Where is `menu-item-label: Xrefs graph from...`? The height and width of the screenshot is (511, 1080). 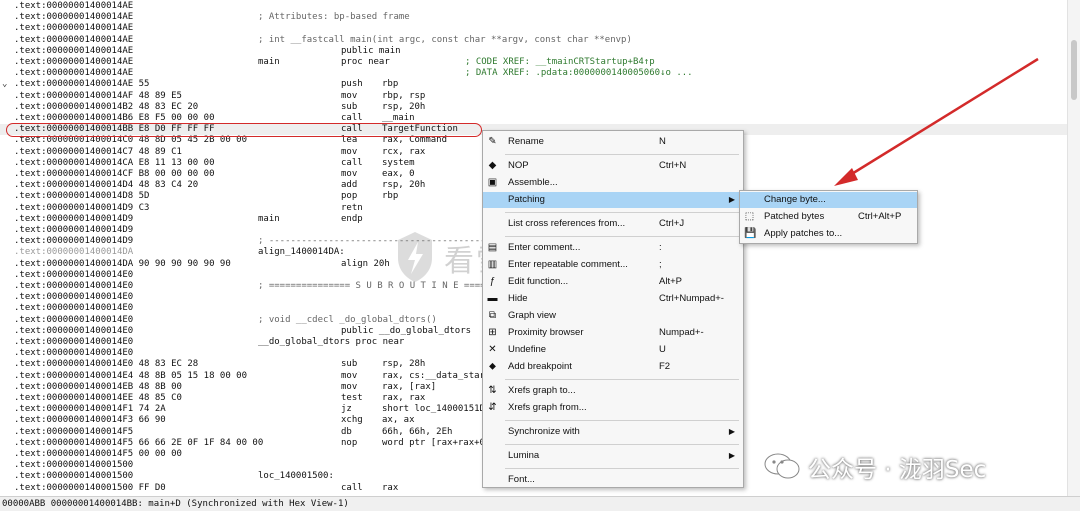 menu-item-label: Xrefs graph from... is located at coordinates (547, 407).